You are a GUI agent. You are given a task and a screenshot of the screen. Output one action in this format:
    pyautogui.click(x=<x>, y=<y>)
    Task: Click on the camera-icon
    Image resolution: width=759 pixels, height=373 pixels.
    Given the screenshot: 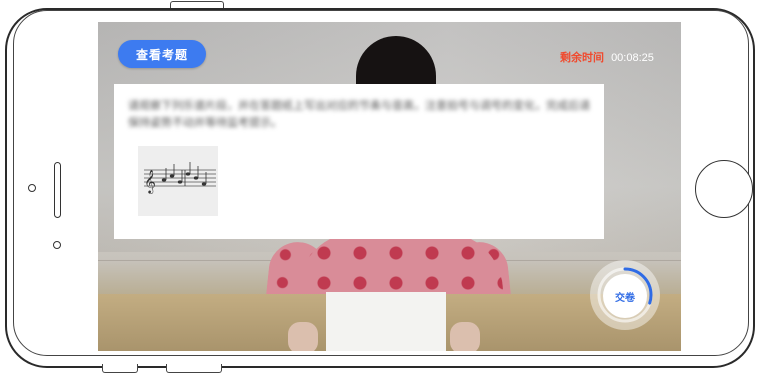 What is the action you would take?
    pyautogui.click(x=32, y=188)
    